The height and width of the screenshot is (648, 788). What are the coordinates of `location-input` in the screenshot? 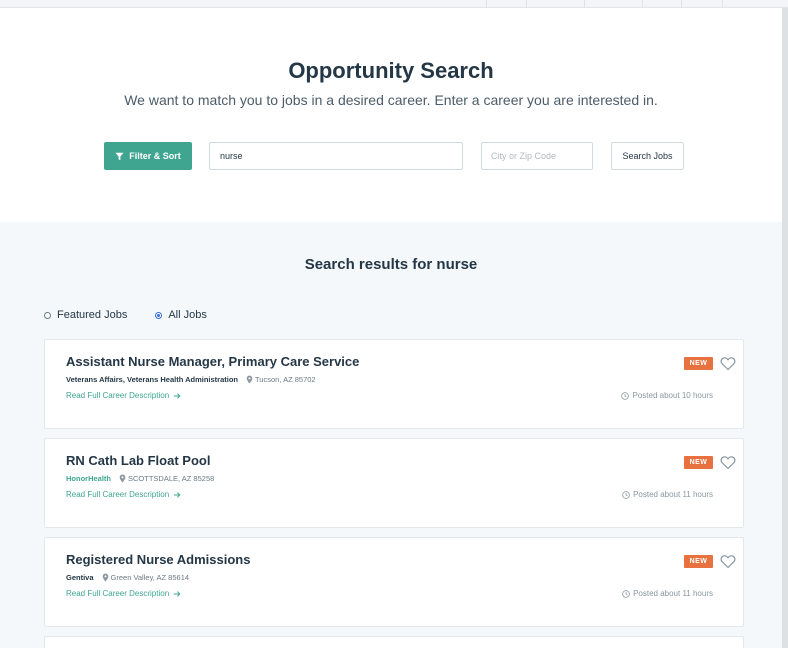 It's located at (537, 156).